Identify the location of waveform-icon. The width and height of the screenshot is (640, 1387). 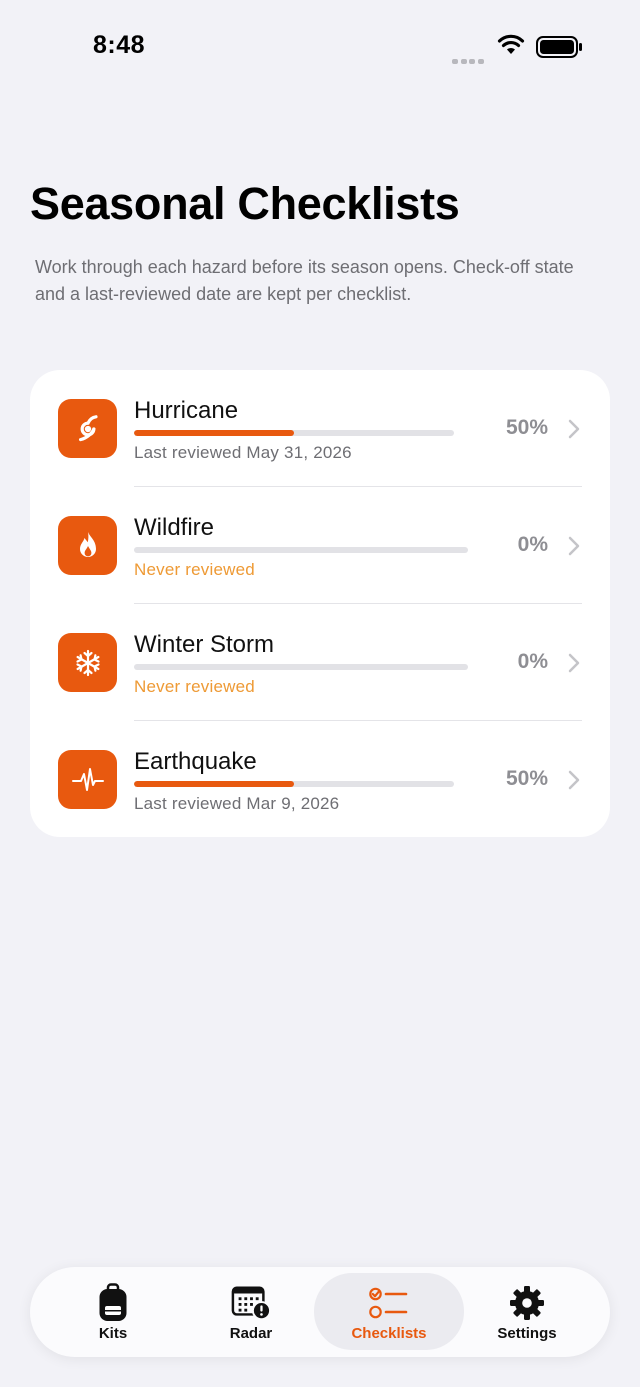
(87, 779).